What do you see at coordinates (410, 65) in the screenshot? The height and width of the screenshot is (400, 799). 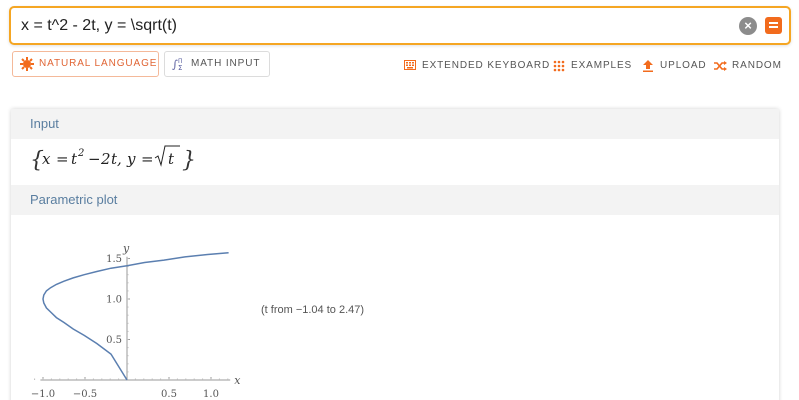 I see `keyboard-icon` at bounding box center [410, 65].